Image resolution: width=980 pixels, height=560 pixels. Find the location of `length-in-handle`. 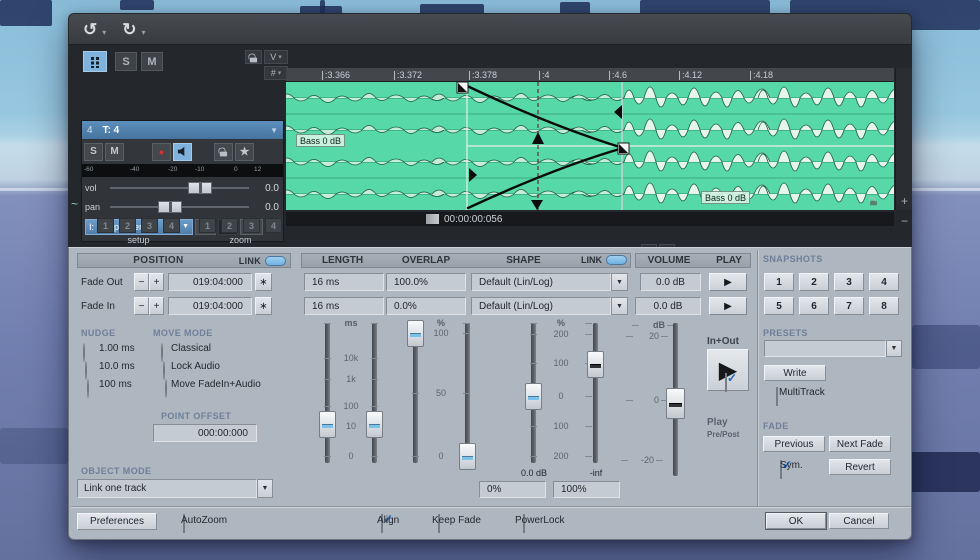

length-in-handle is located at coordinates (374, 424).